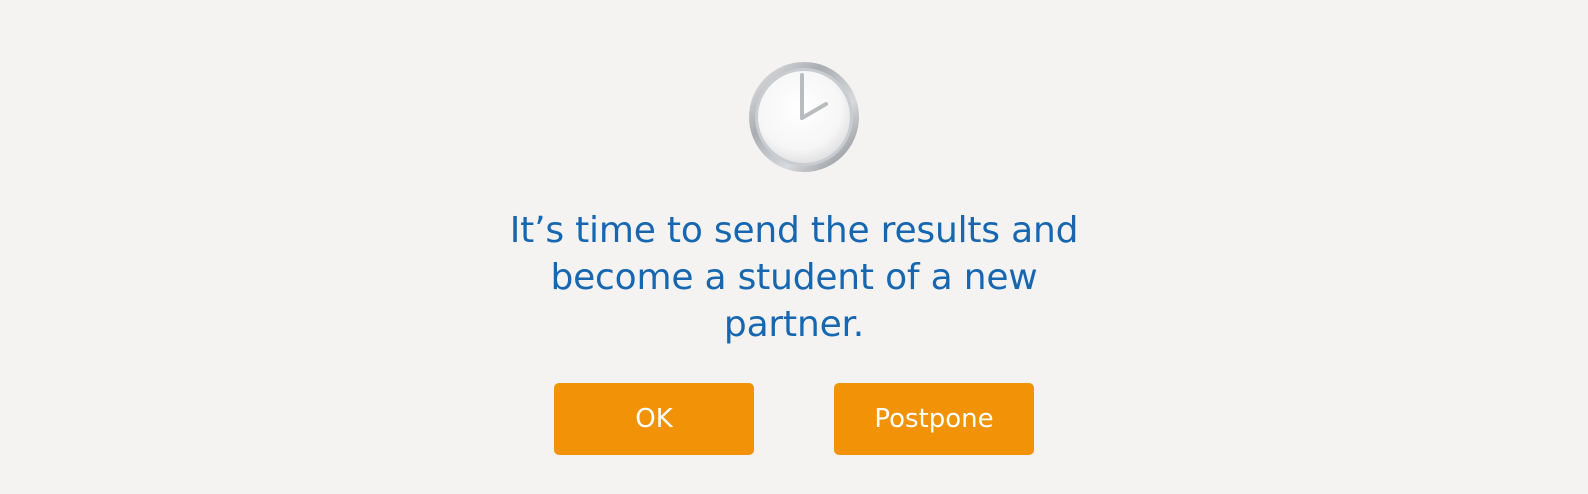  What do you see at coordinates (654, 419) in the screenshot?
I see `ok-button: OK` at bounding box center [654, 419].